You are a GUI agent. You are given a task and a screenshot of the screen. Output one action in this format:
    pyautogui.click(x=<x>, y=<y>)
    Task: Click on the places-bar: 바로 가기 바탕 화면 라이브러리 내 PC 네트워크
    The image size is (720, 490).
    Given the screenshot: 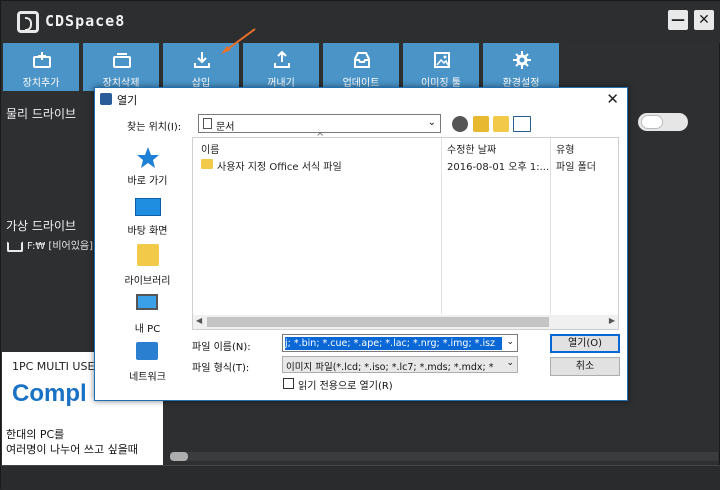 What is the action you would take?
    pyautogui.click(x=147, y=261)
    